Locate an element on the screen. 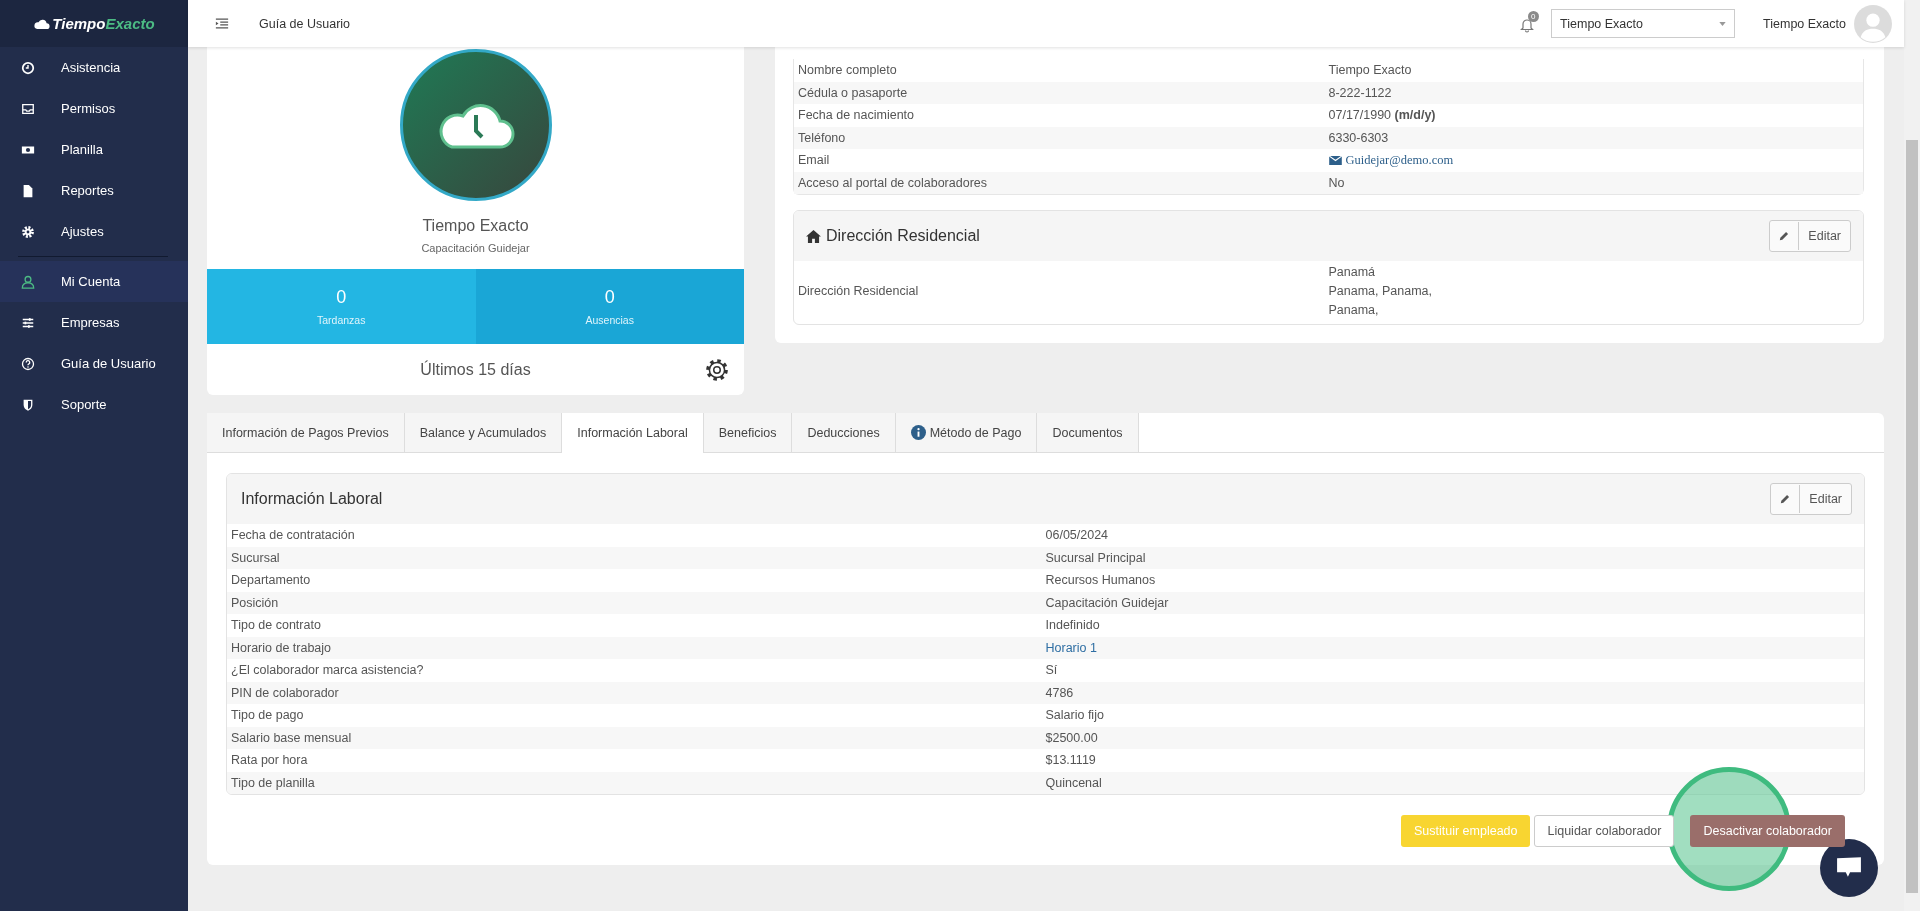 Image resolution: width=1920 pixels, height=911 pixels. field-value: 8-222-1122 is located at coordinates (1360, 92).